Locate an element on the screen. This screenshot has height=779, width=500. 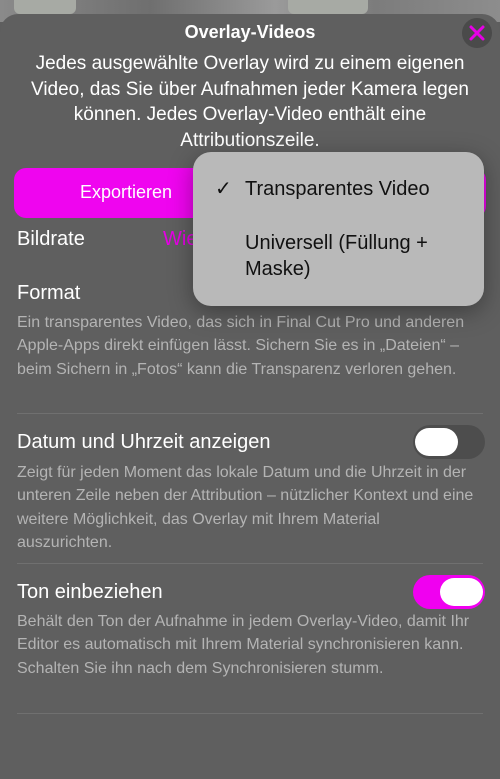
datetime-label: Datum und Uhrzeit anzeigen is located at coordinates (144, 442).